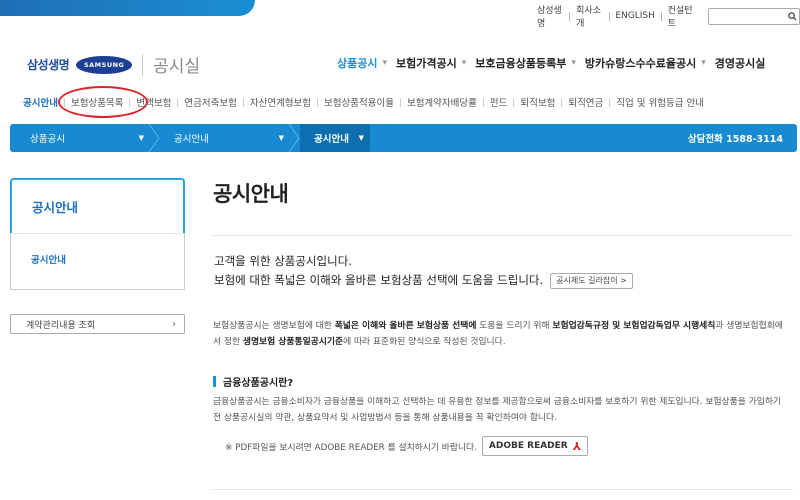 Image resolution: width=800 pixels, height=500 pixels. I want to click on breadcrumb-level-3: 공시안내 ▼, so click(335, 138).